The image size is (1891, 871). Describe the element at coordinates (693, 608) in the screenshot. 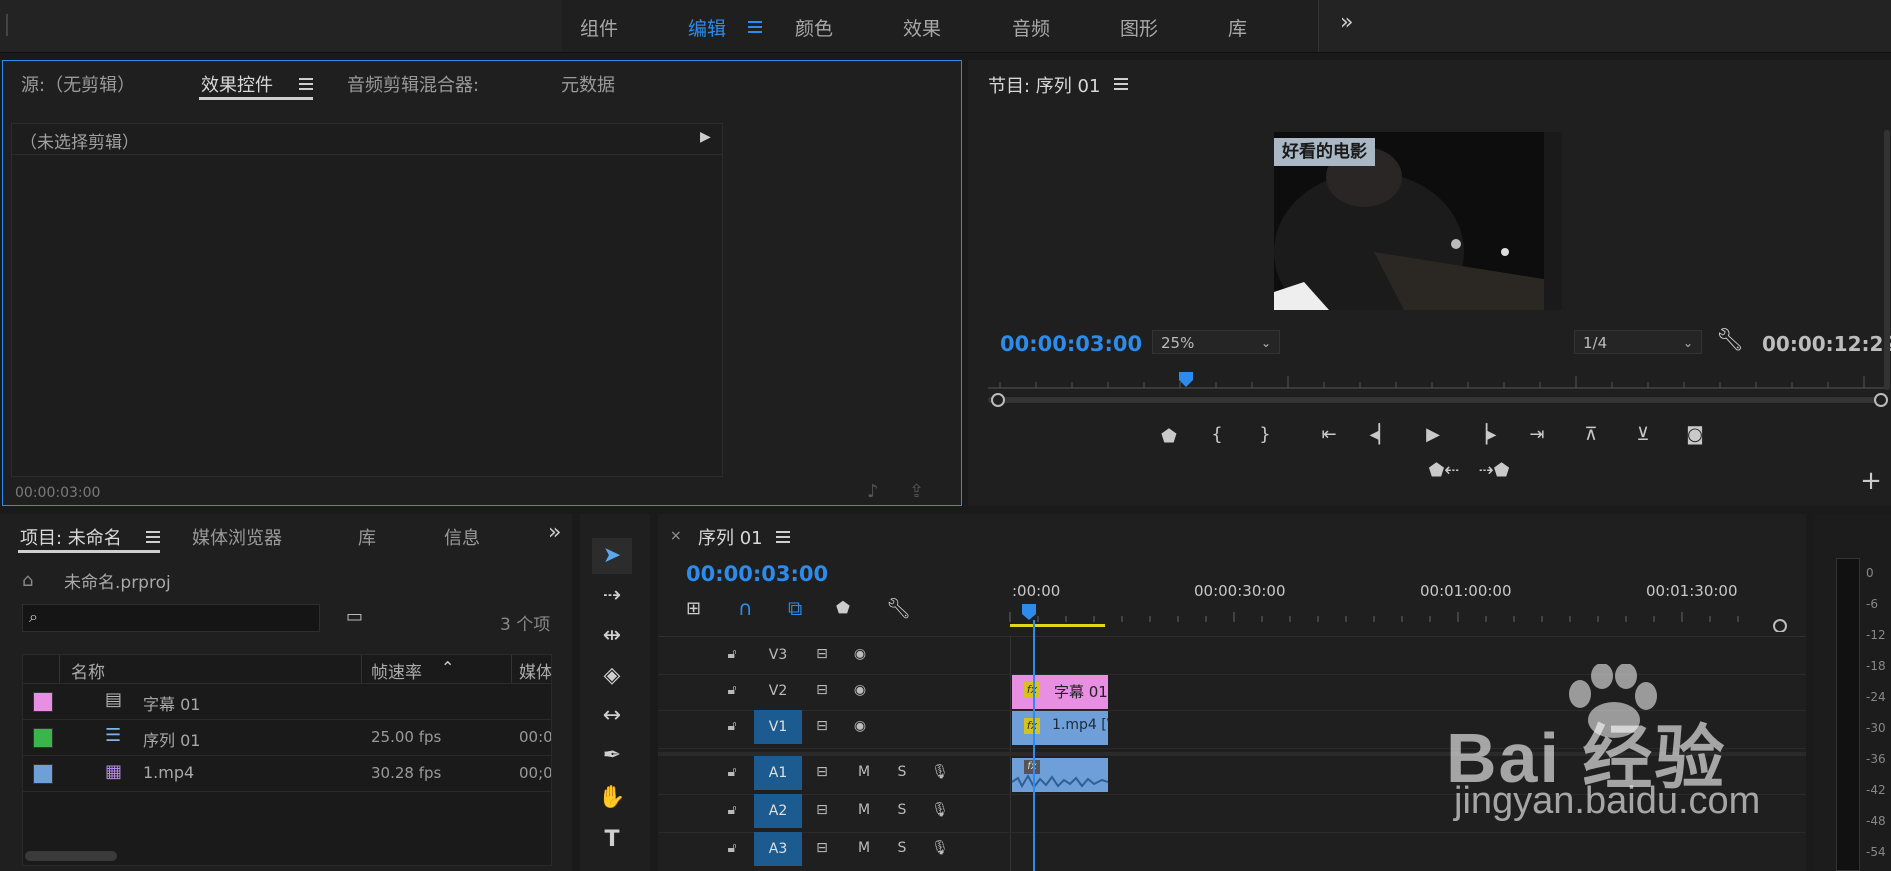

I see `nest-icon: ⊞` at that location.